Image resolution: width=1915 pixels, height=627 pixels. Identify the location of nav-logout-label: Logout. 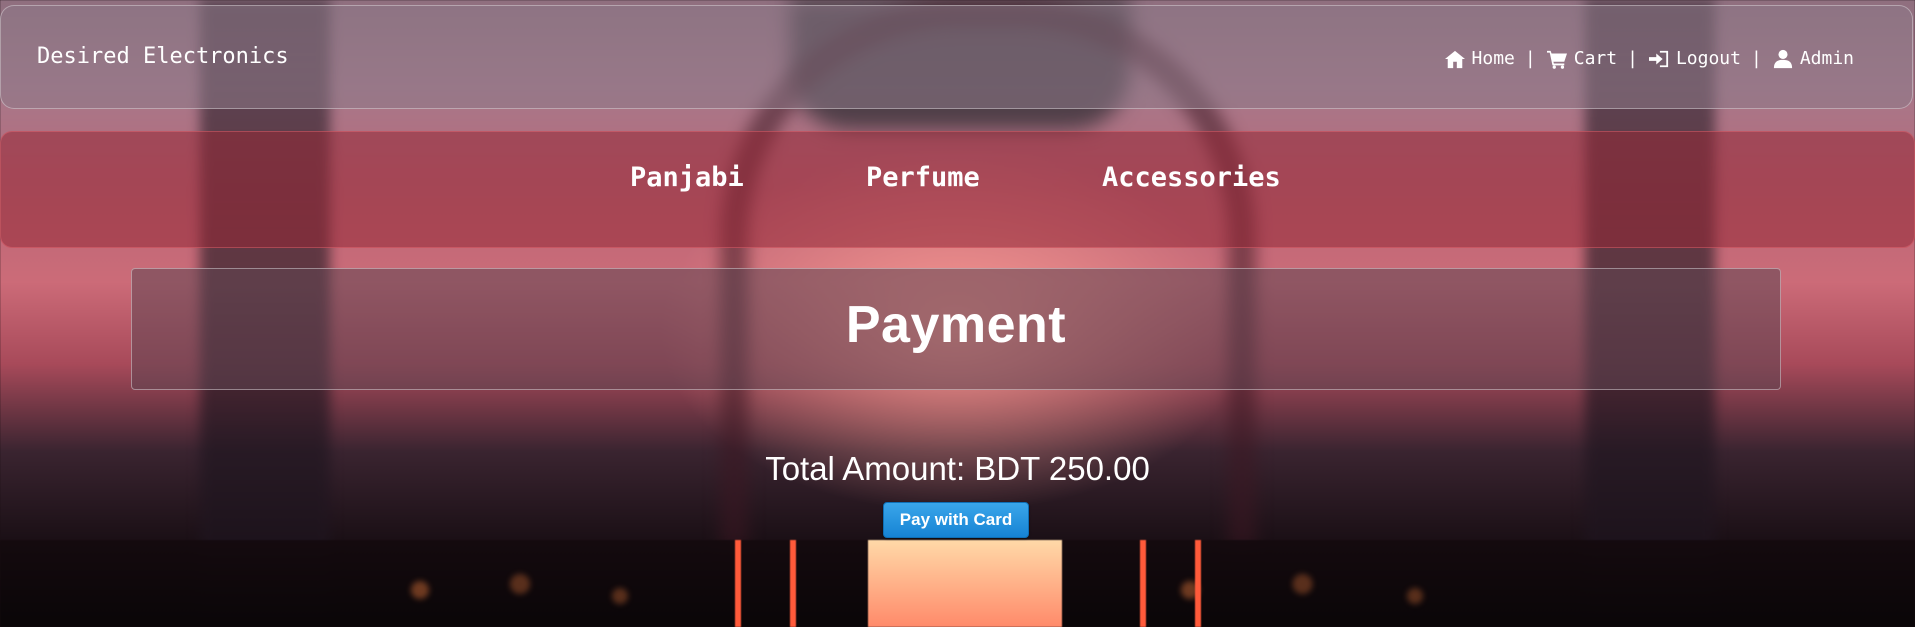
(1708, 58).